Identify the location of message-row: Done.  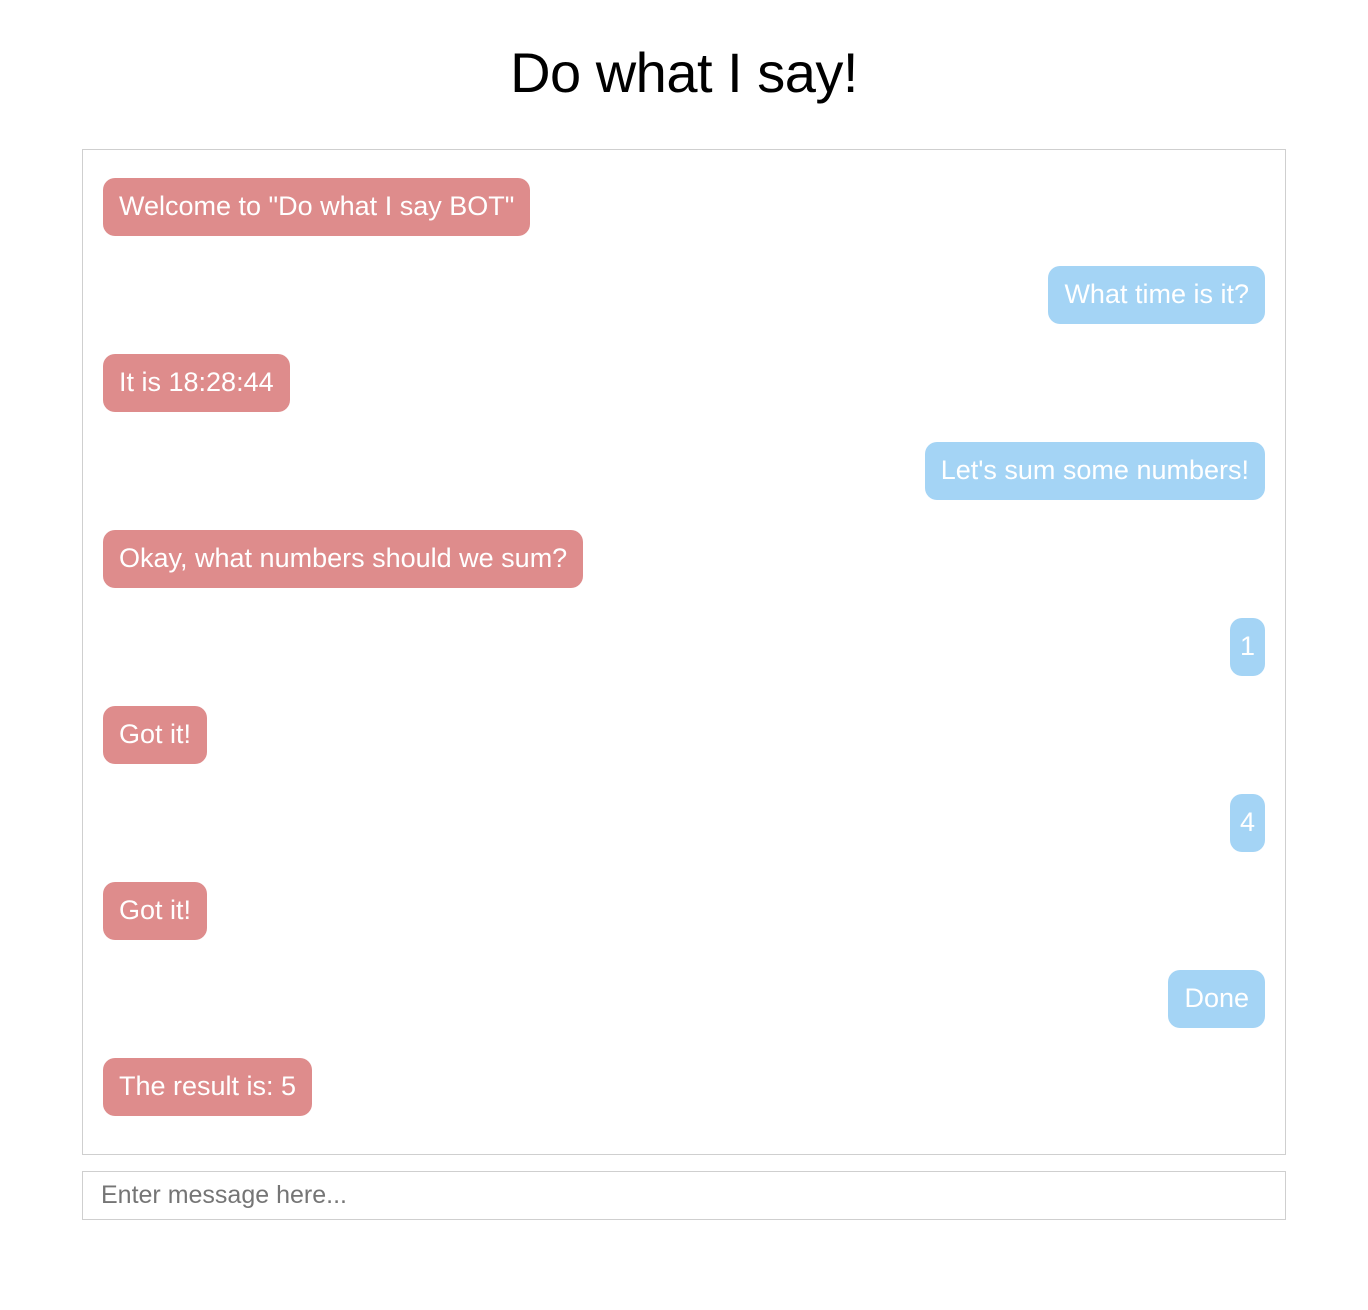
(684, 998).